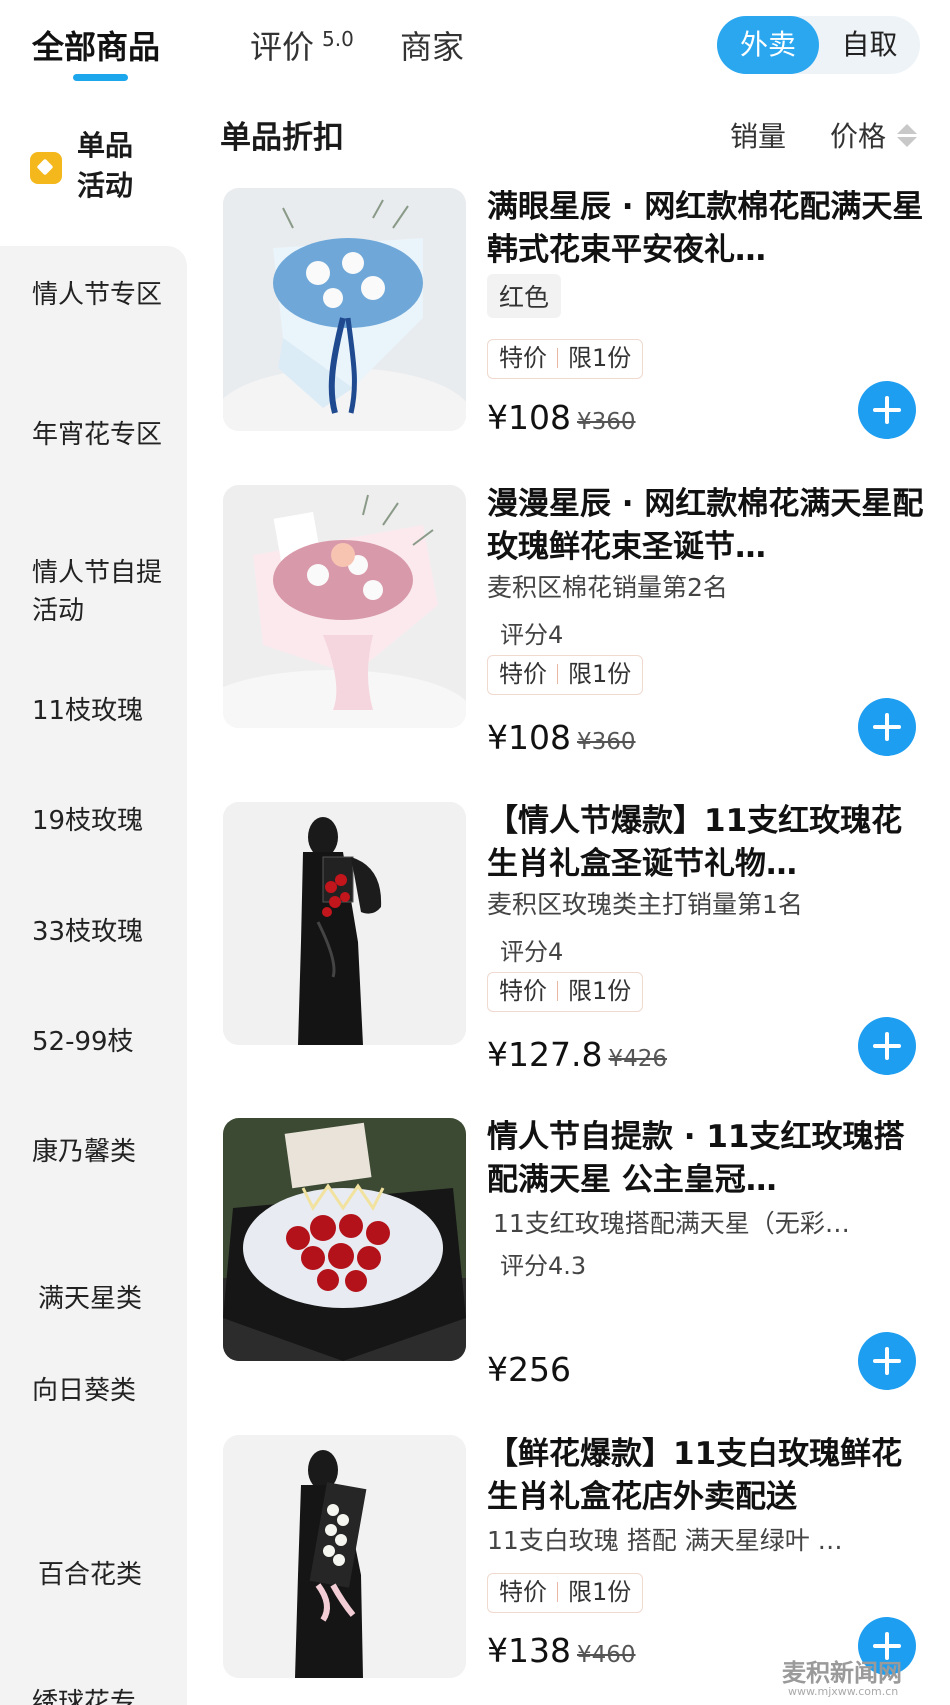 The height and width of the screenshot is (1705, 950). I want to click on product-sales-rank: 麦积区棉花销量第2名, so click(607, 587).